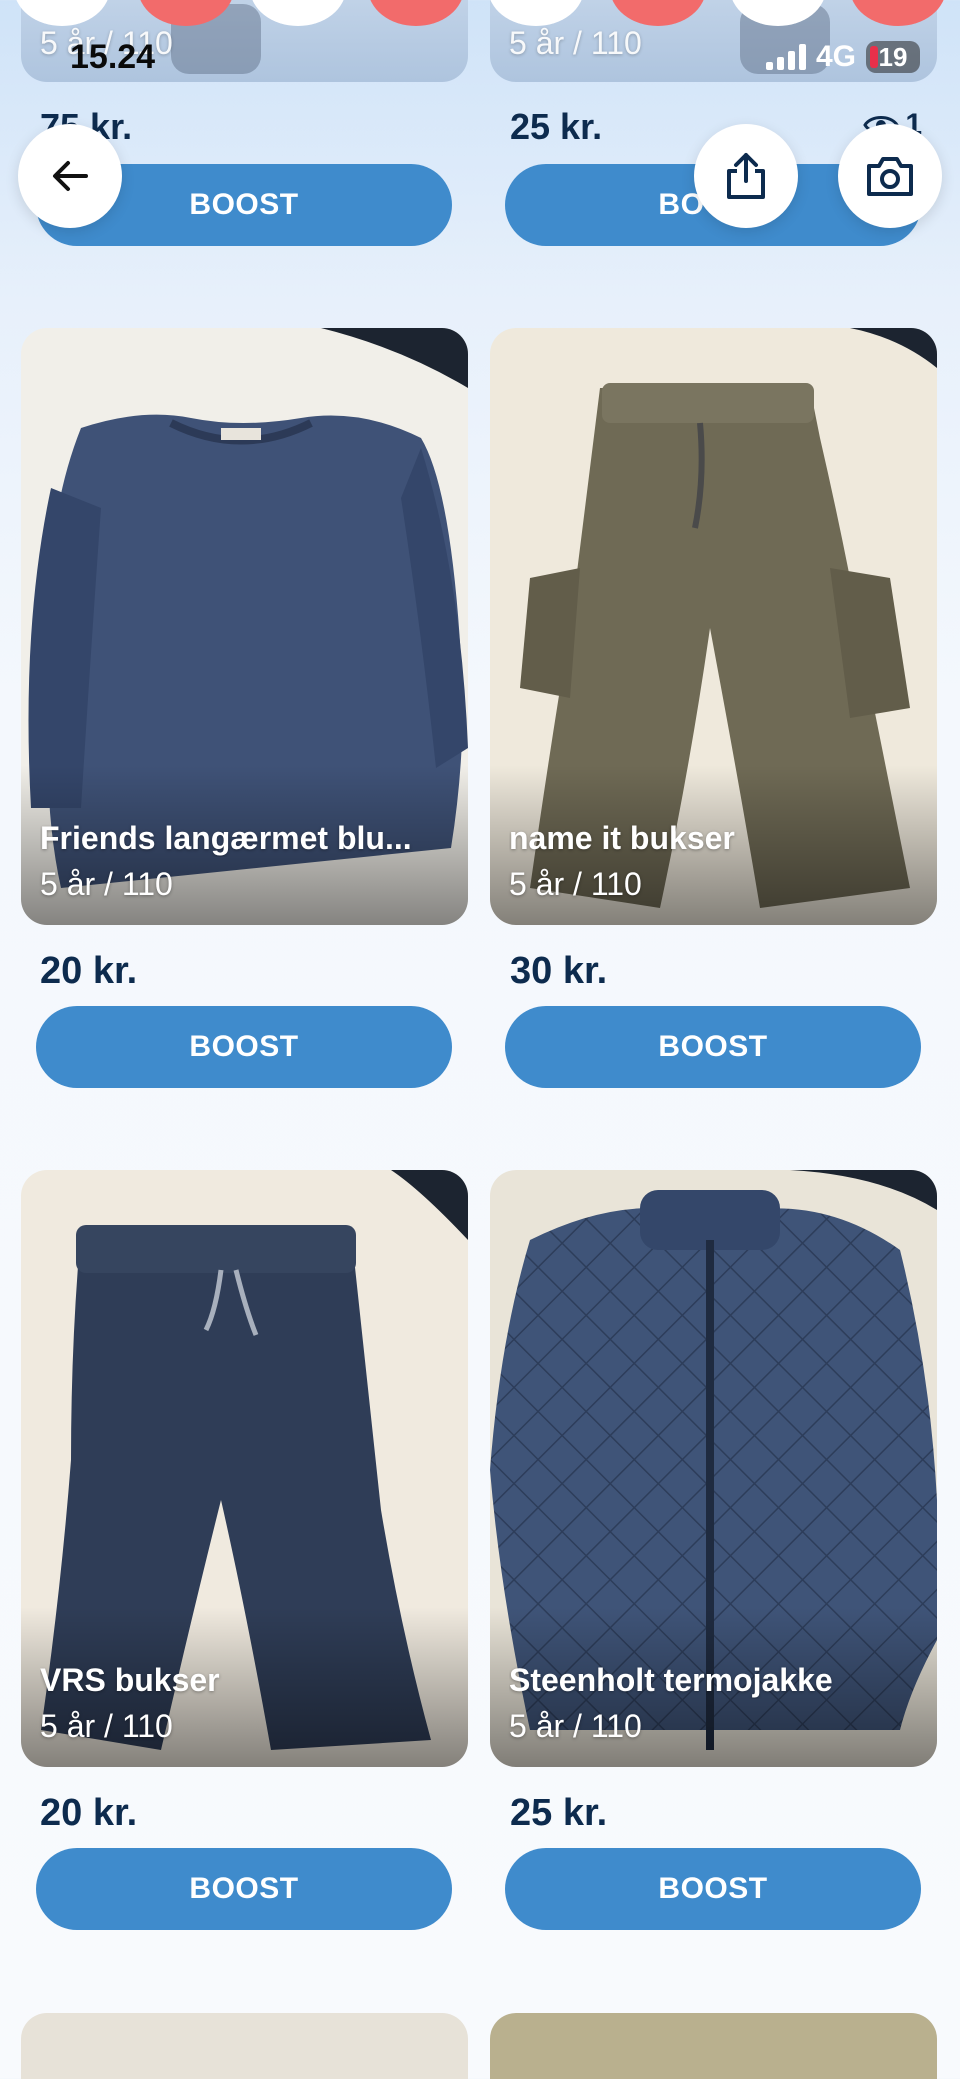  I want to click on listing-title: name it bukser, so click(622, 838).